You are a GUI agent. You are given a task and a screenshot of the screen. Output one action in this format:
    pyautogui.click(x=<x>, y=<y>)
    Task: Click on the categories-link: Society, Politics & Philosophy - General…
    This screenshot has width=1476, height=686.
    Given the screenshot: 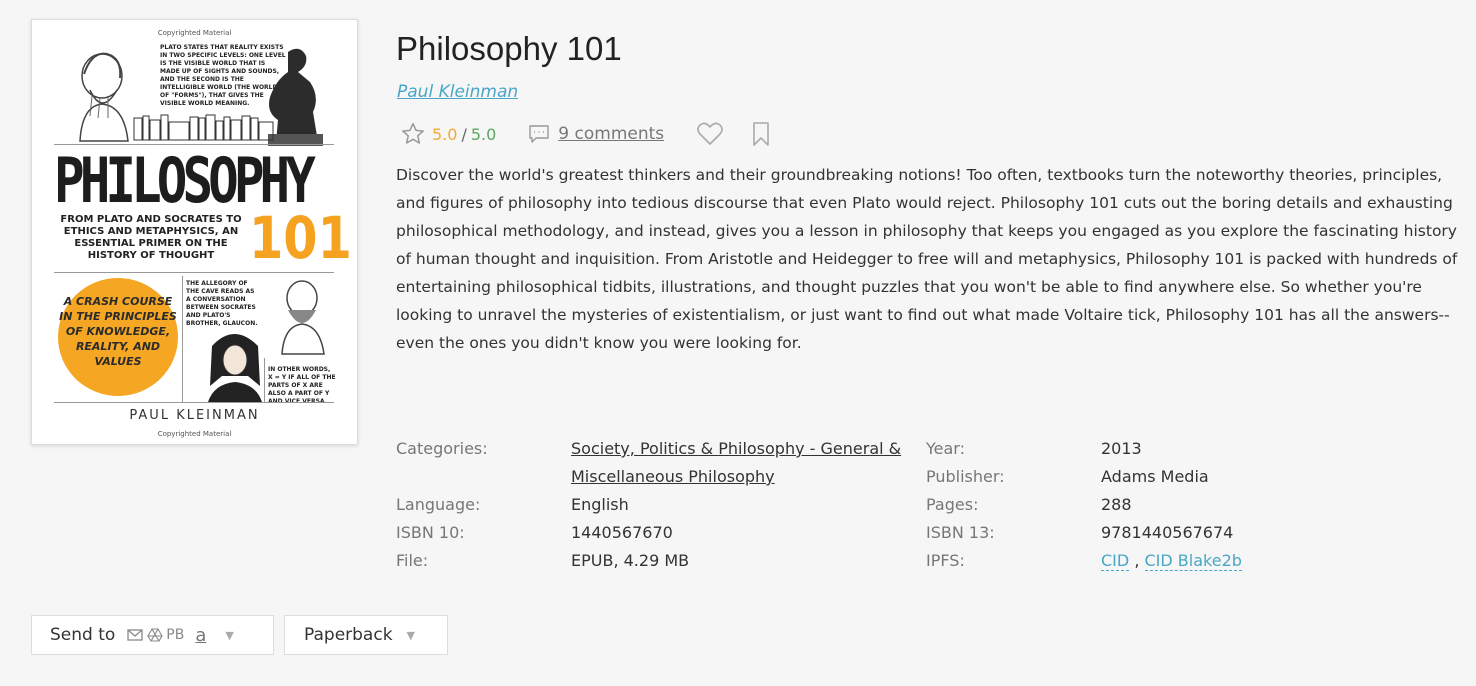 What is the action you would take?
    pyautogui.click(x=751, y=463)
    